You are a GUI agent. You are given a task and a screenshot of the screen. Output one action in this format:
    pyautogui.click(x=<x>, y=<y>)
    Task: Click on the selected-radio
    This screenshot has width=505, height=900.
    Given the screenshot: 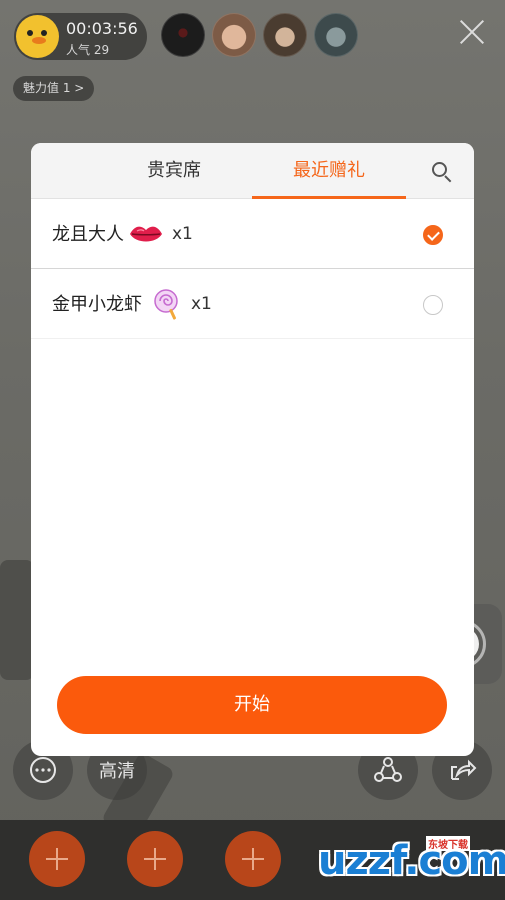 What is the action you would take?
    pyautogui.click(x=433, y=235)
    